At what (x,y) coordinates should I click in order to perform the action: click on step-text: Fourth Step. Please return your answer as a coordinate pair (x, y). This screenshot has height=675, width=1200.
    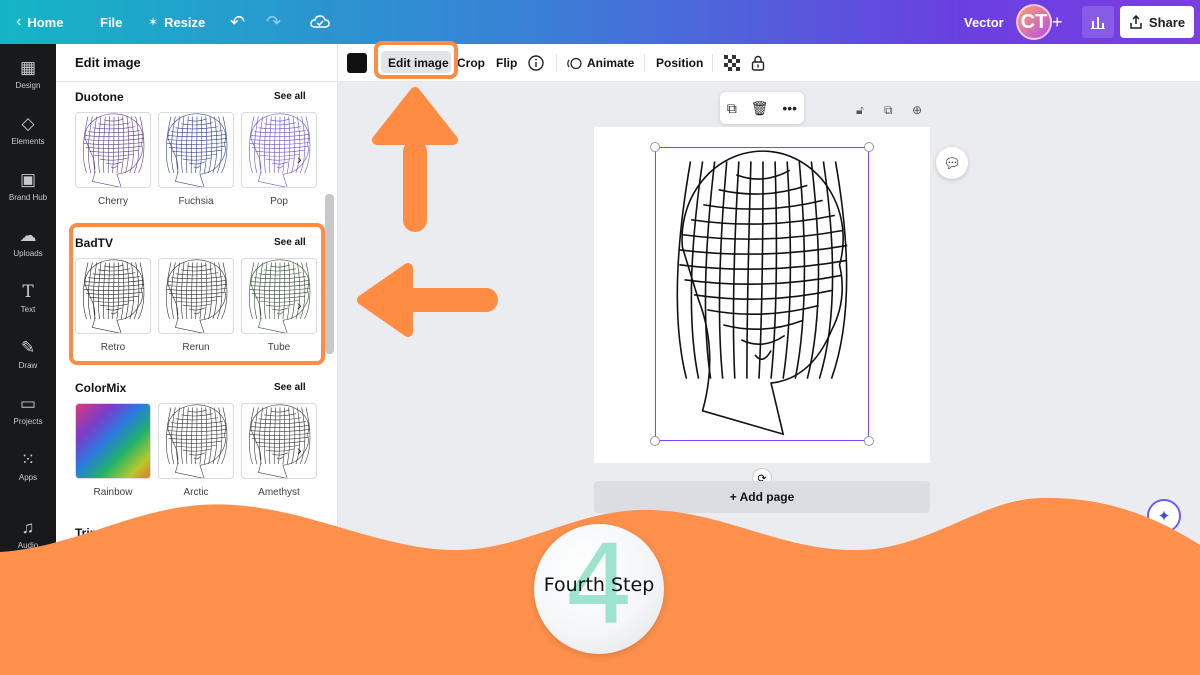
    Looking at the image, I should click on (599, 585).